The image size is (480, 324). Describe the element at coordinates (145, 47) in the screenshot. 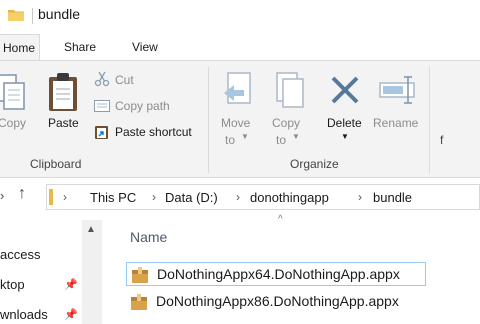

I see `tab-view: View` at that location.